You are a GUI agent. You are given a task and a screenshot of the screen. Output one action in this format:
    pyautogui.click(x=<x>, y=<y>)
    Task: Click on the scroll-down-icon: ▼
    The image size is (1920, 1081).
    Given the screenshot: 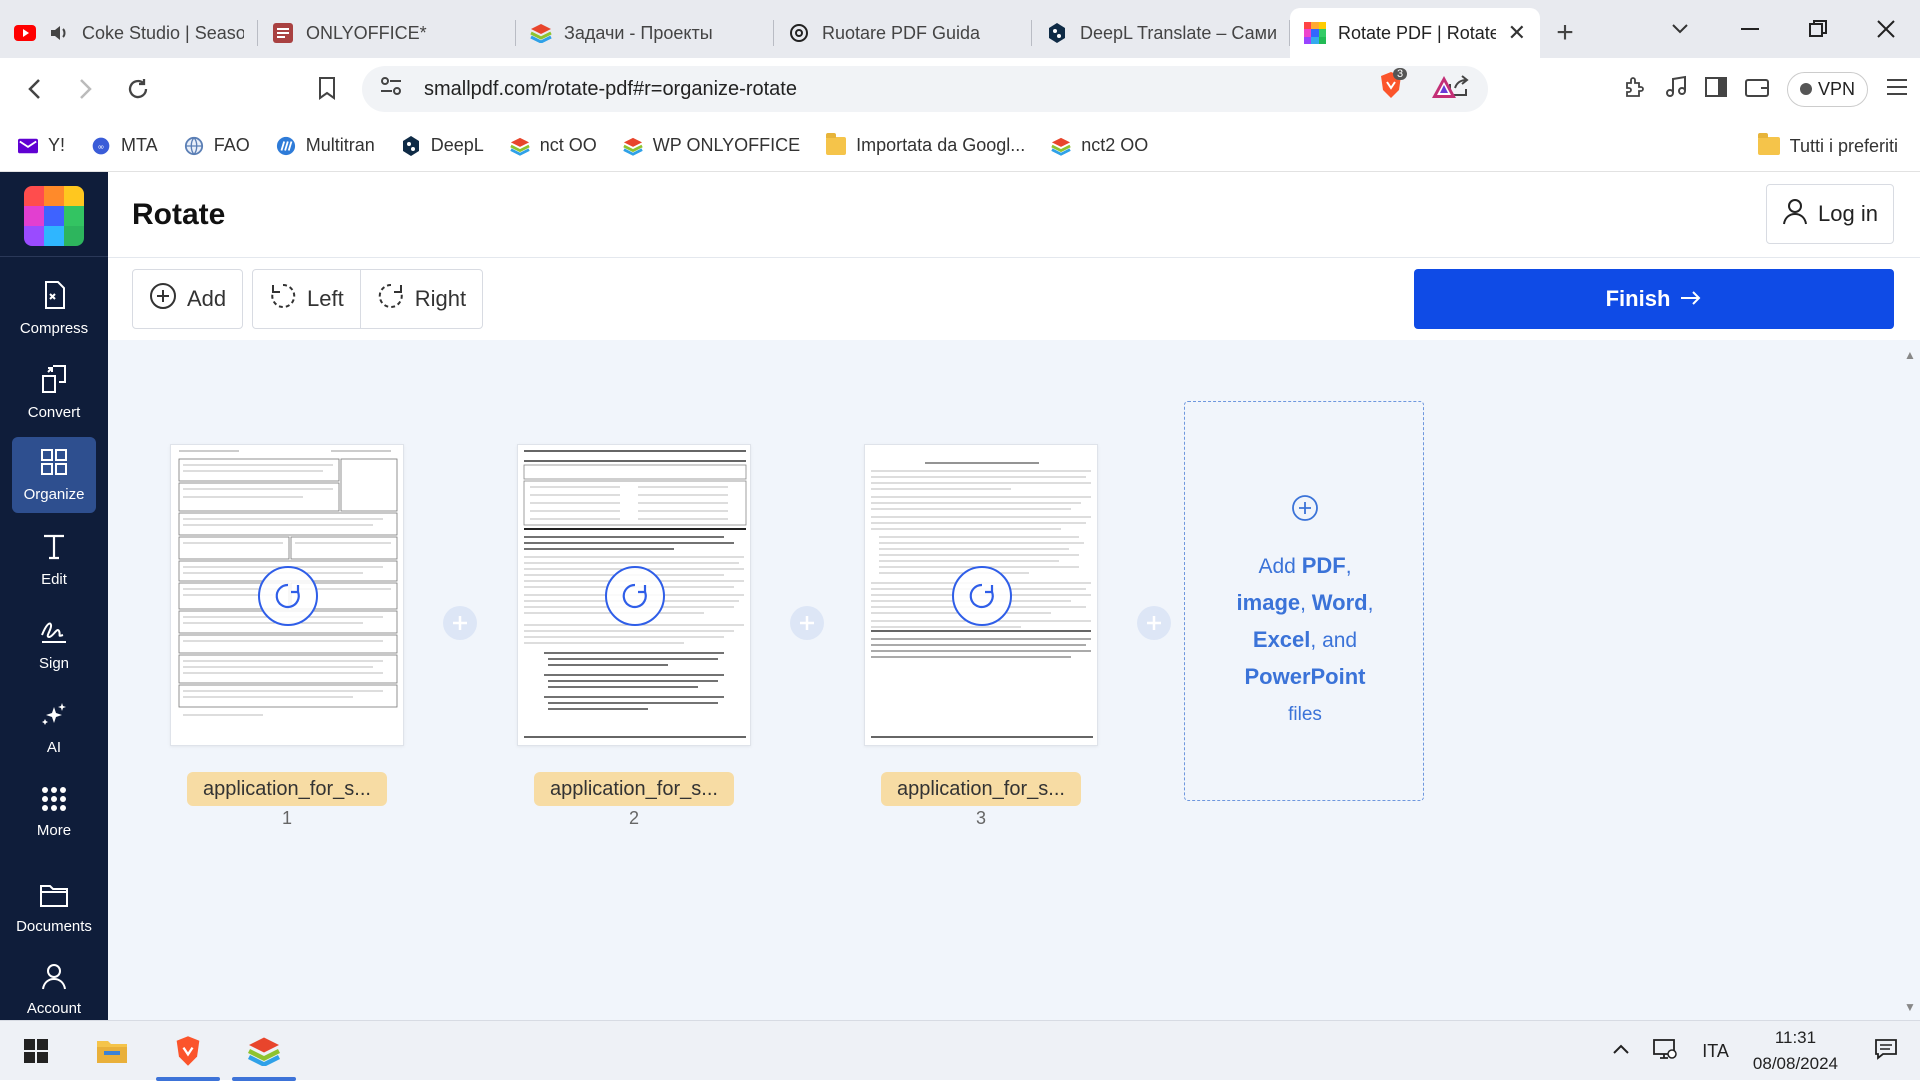 What is the action you would take?
    pyautogui.click(x=1910, y=1007)
    